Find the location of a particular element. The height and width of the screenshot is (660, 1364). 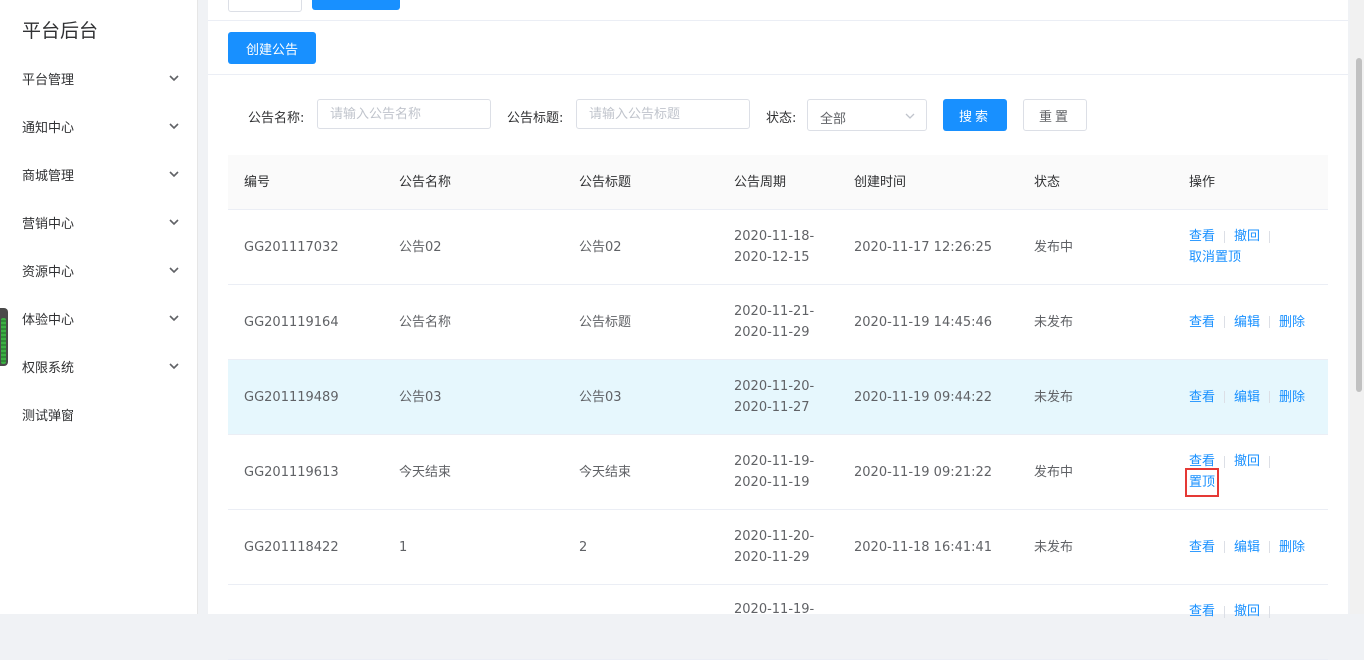

cell-actions: 查看 撤回 取消置顶 is located at coordinates (1234, 247).